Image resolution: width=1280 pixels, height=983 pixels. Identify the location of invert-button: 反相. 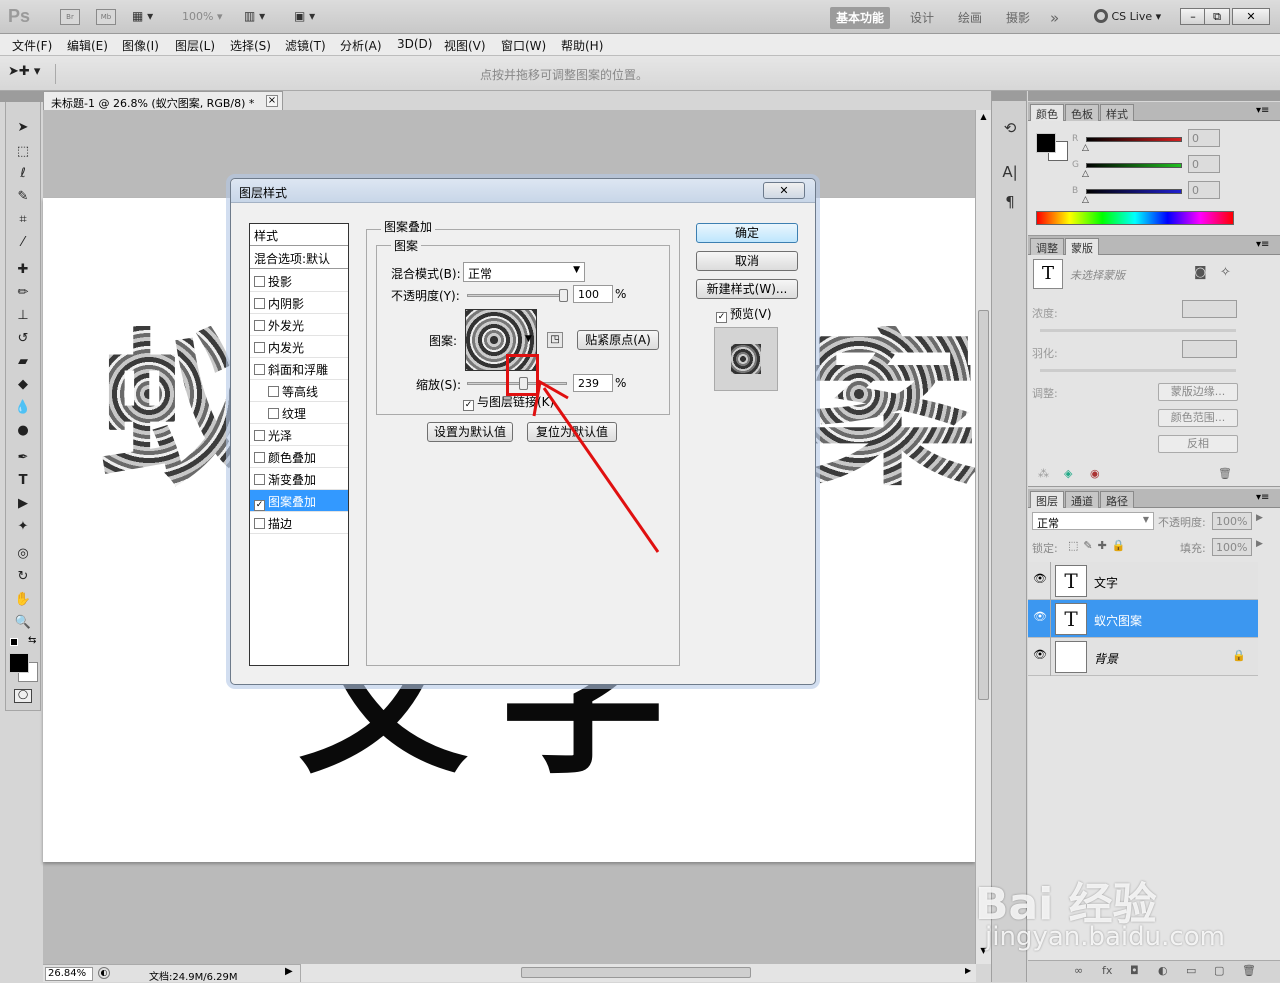
(1198, 444).